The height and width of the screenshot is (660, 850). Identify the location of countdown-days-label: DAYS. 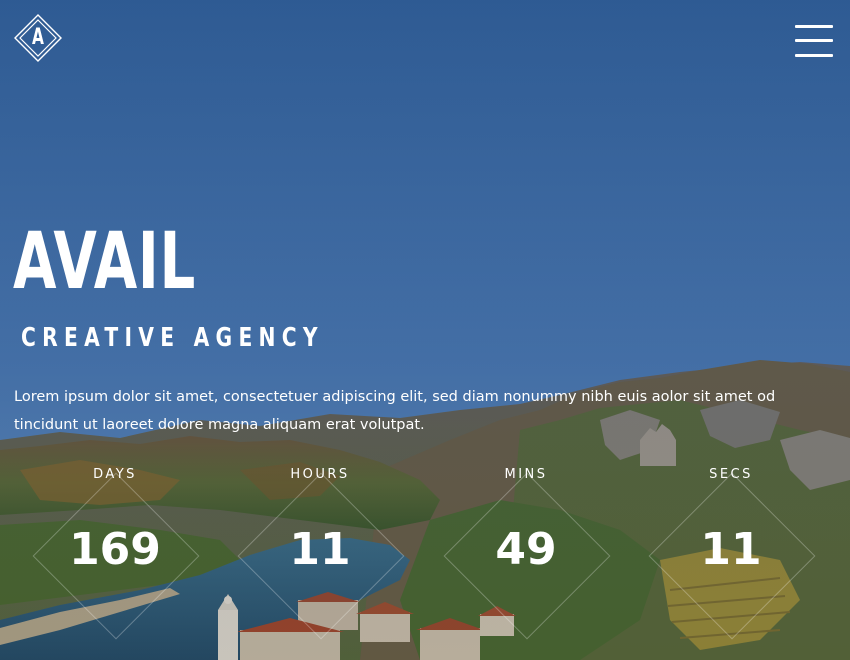
(115, 474).